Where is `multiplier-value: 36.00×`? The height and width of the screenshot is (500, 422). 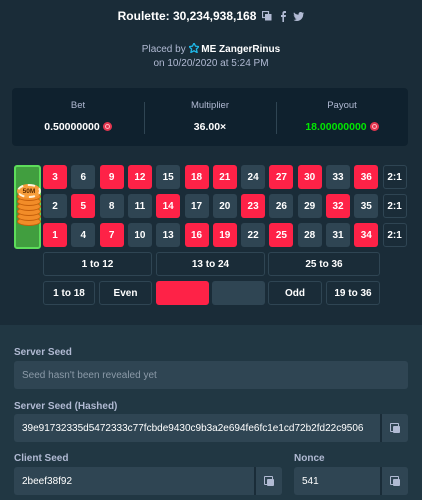
multiplier-value: 36.00× is located at coordinates (210, 126).